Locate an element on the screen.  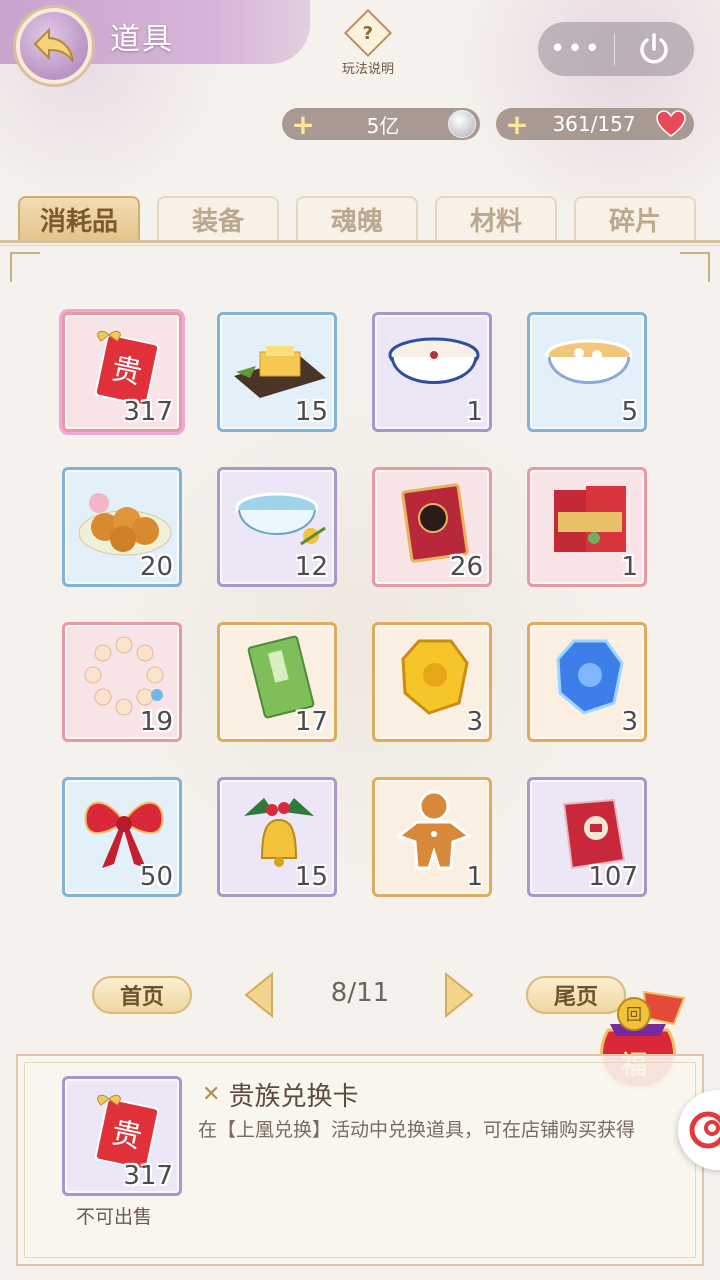
tab-fragments: 碎片 is located at coordinates (635, 218).